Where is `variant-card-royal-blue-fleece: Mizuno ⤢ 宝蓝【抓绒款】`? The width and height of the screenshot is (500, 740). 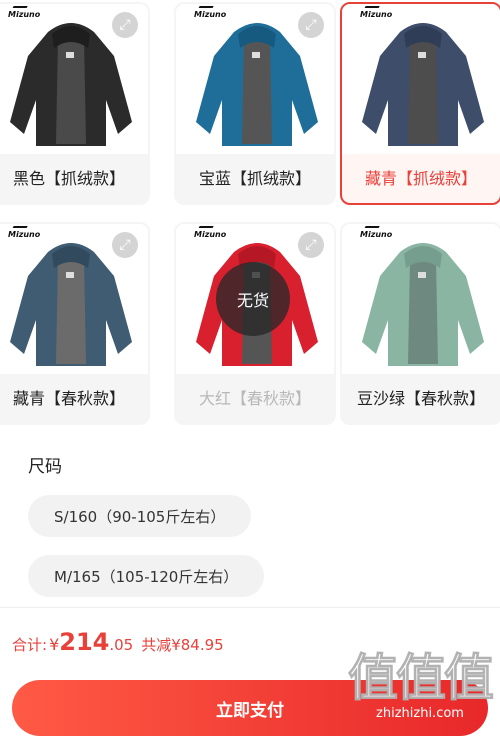
variant-card-royal-blue-fleece: Mizuno ⤢ 宝蓝【抓绒款】 is located at coordinates (255, 103).